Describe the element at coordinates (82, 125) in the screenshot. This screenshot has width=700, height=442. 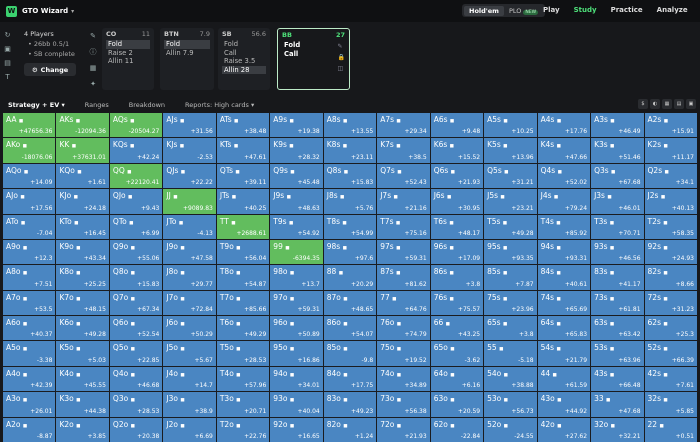
I see `hand-cell: AKs ■ -12094.36` at that location.